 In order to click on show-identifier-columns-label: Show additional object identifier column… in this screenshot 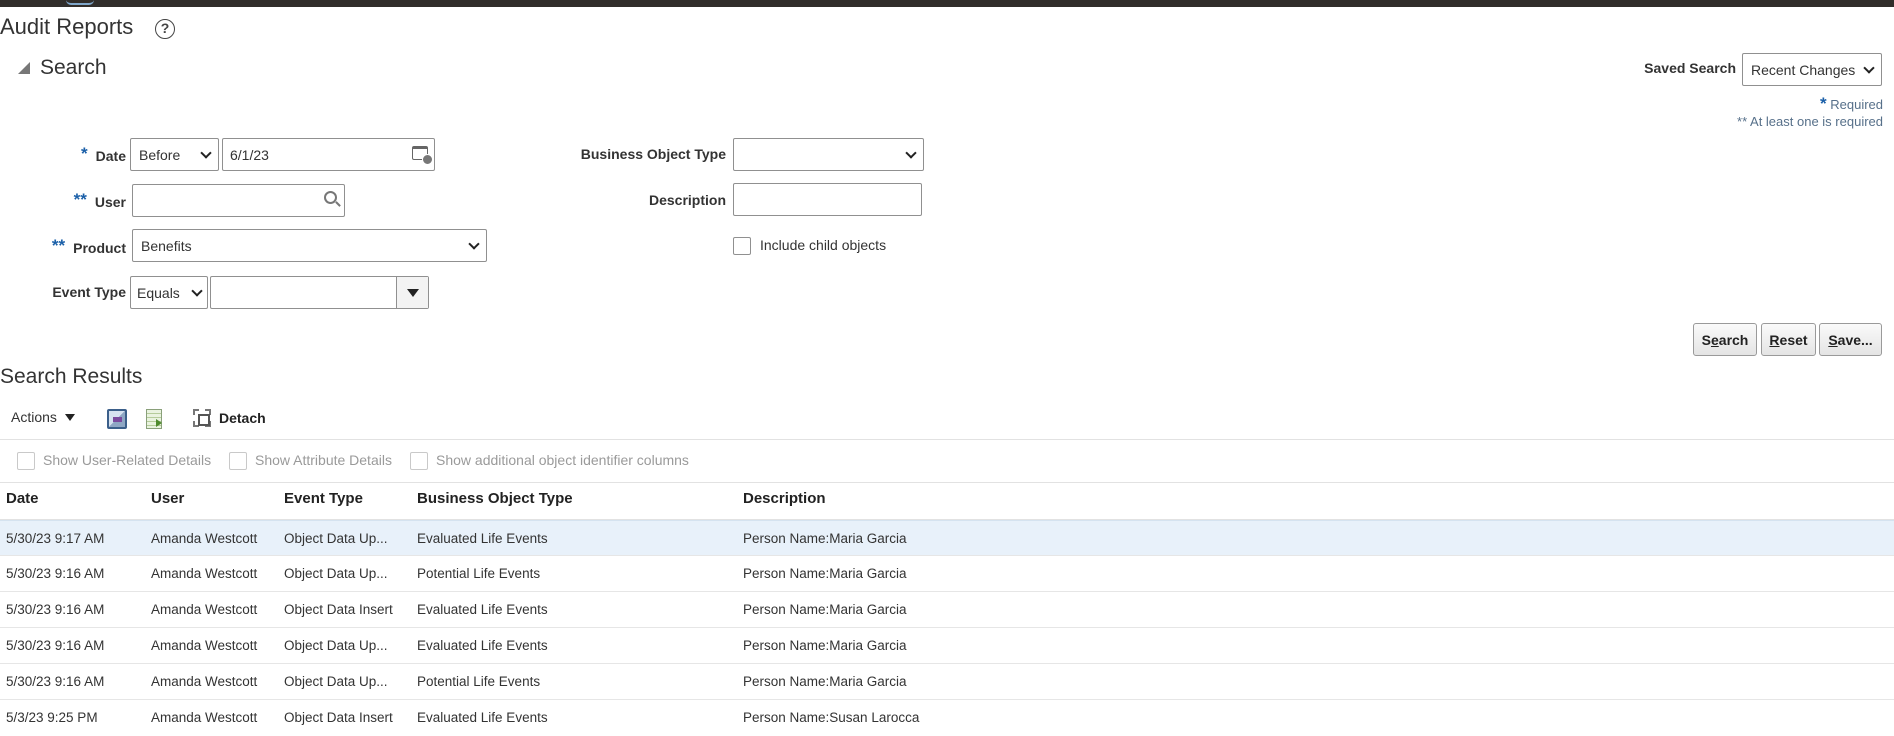, I will do `click(562, 460)`.